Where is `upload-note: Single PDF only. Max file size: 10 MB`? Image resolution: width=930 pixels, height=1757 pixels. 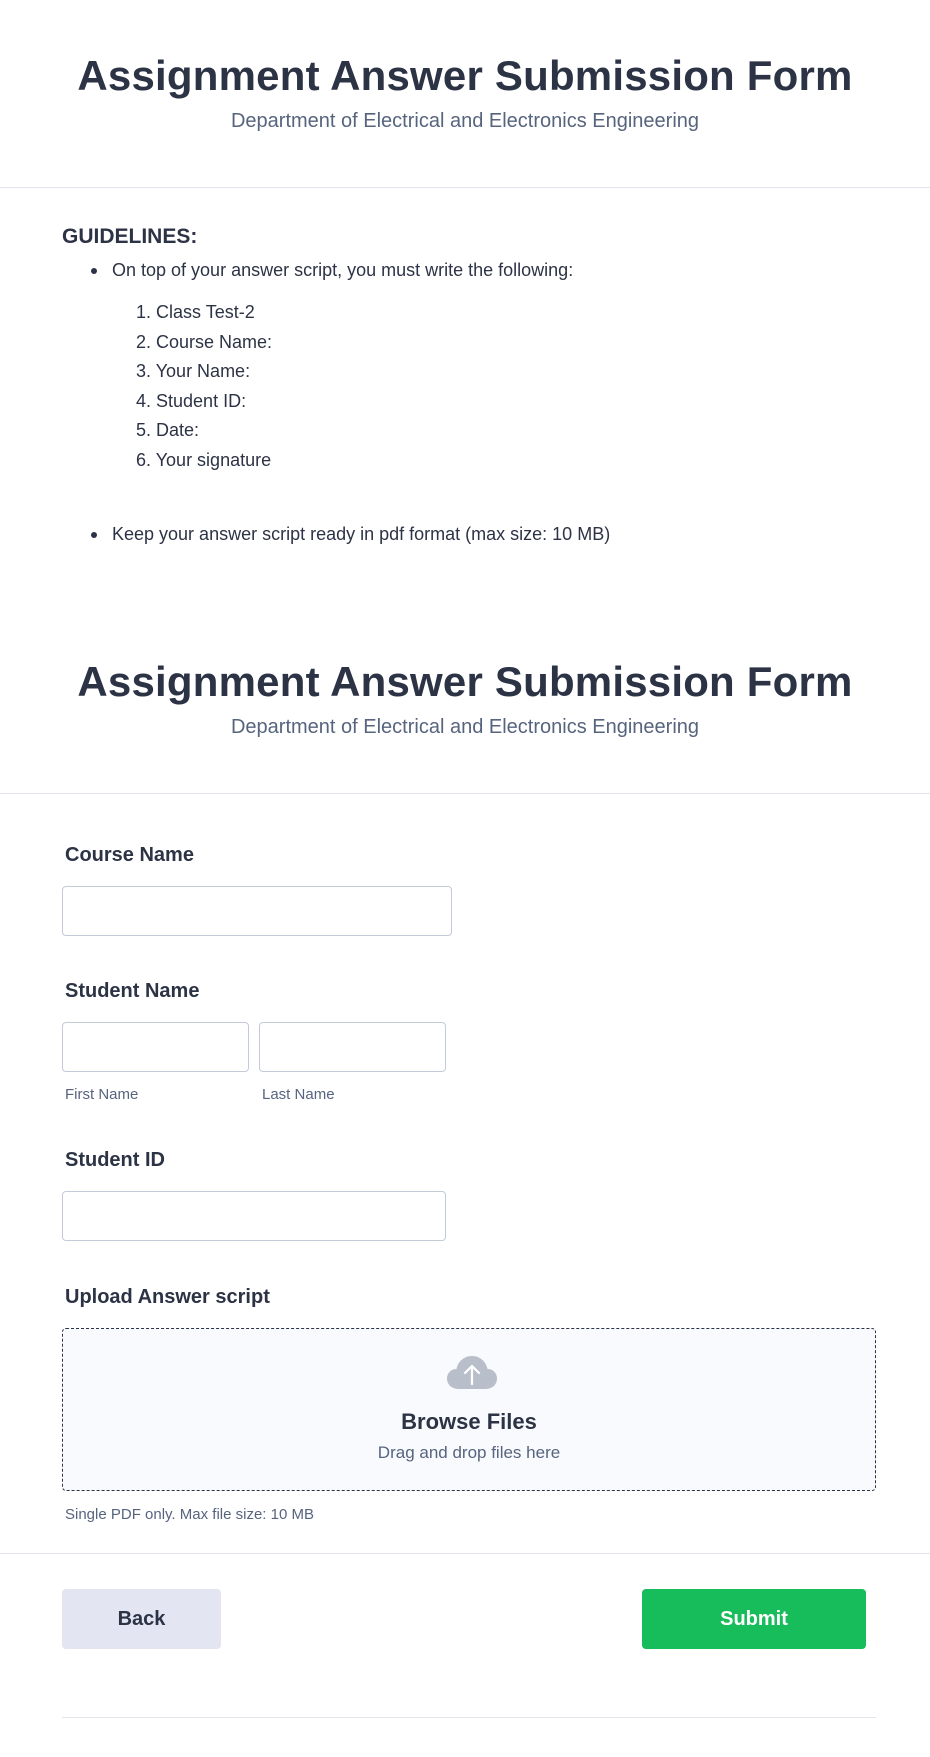 upload-note: Single PDF only. Max file size: 10 MB is located at coordinates (189, 1514).